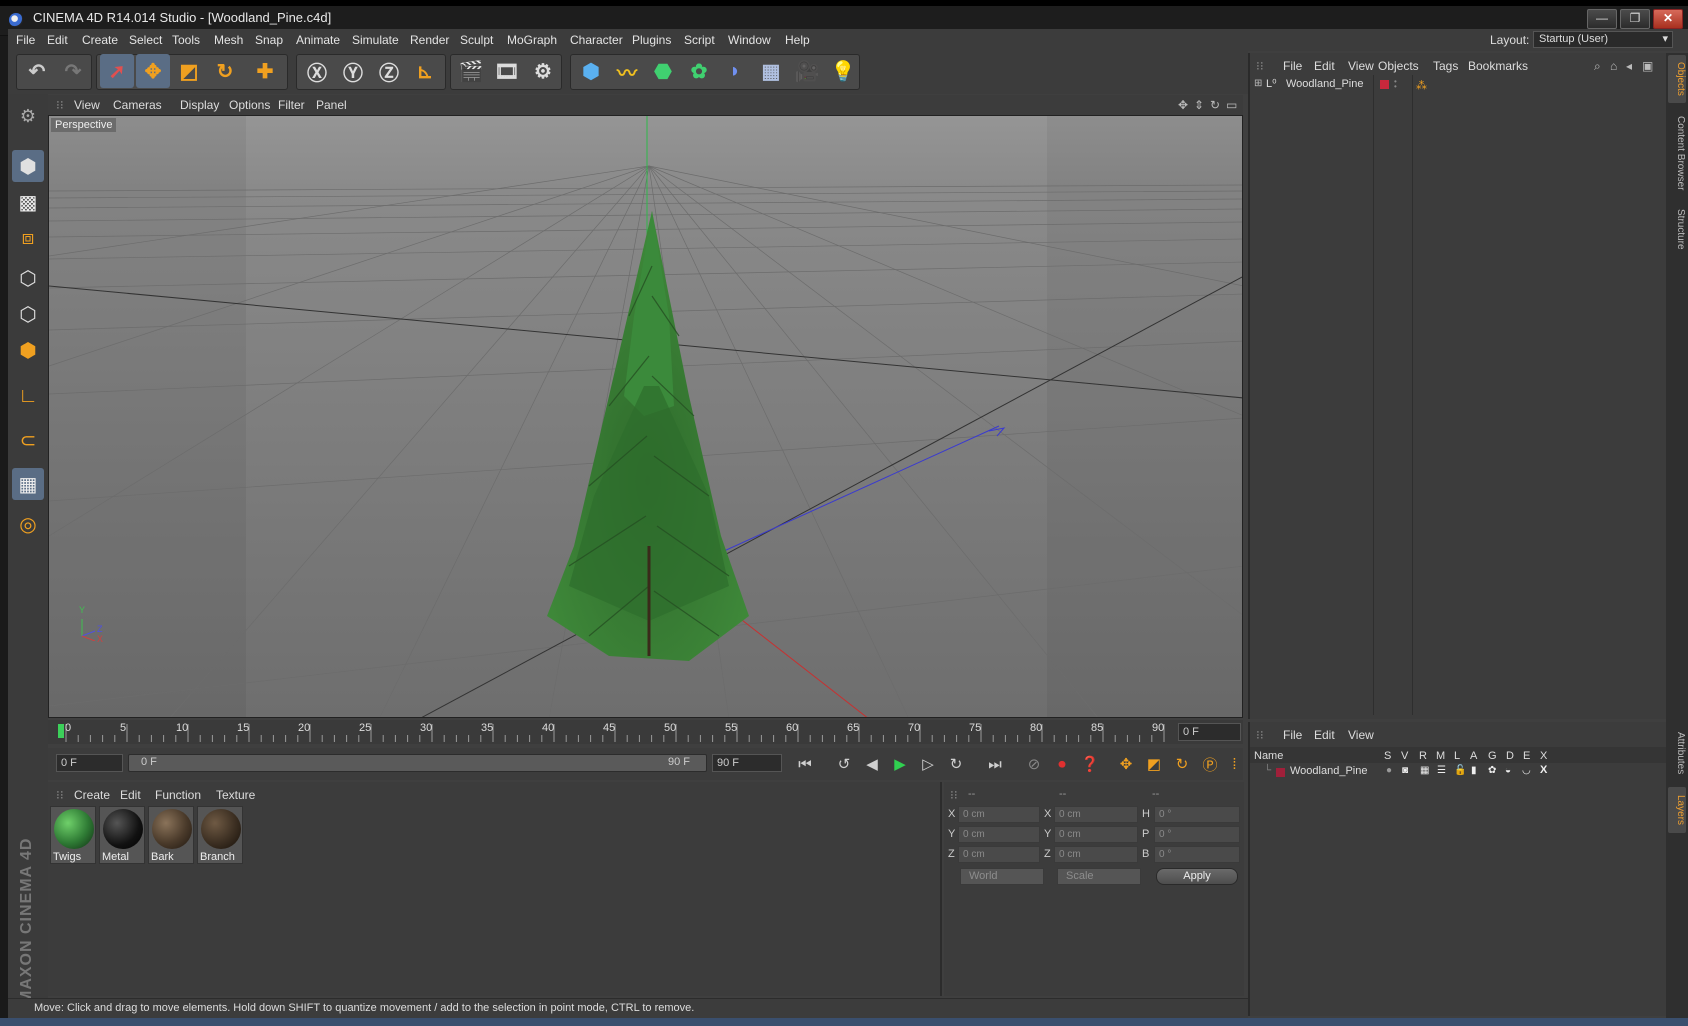 The height and width of the screenshot is (1026, 1688). What do you see at coordinates (596, 40) in the screenshot?
I see `menu-character: Character` at bounding box center [596, 40].